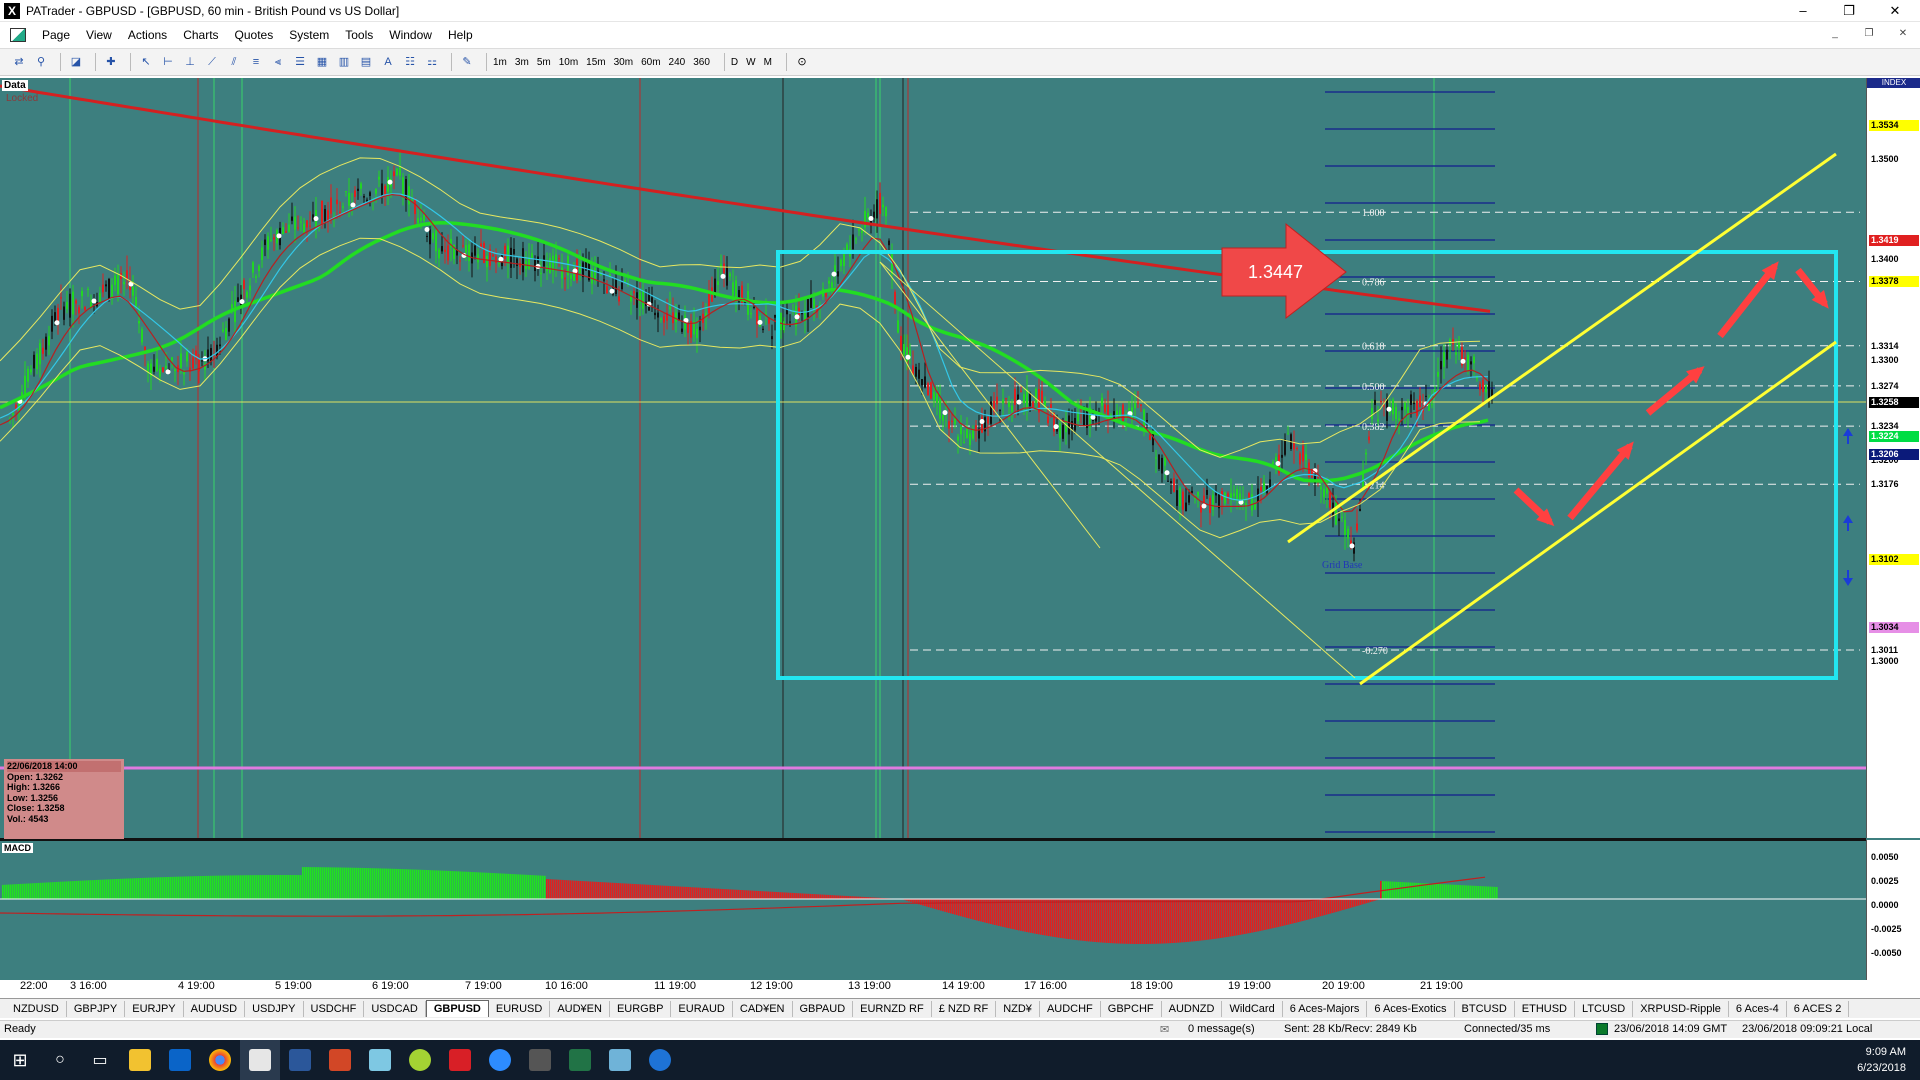 The image size is (1920, 1080). Describe the element at coordinates (1018, 1008) in the screenshot. I see `symbol-tab: NZD¥` at that location.